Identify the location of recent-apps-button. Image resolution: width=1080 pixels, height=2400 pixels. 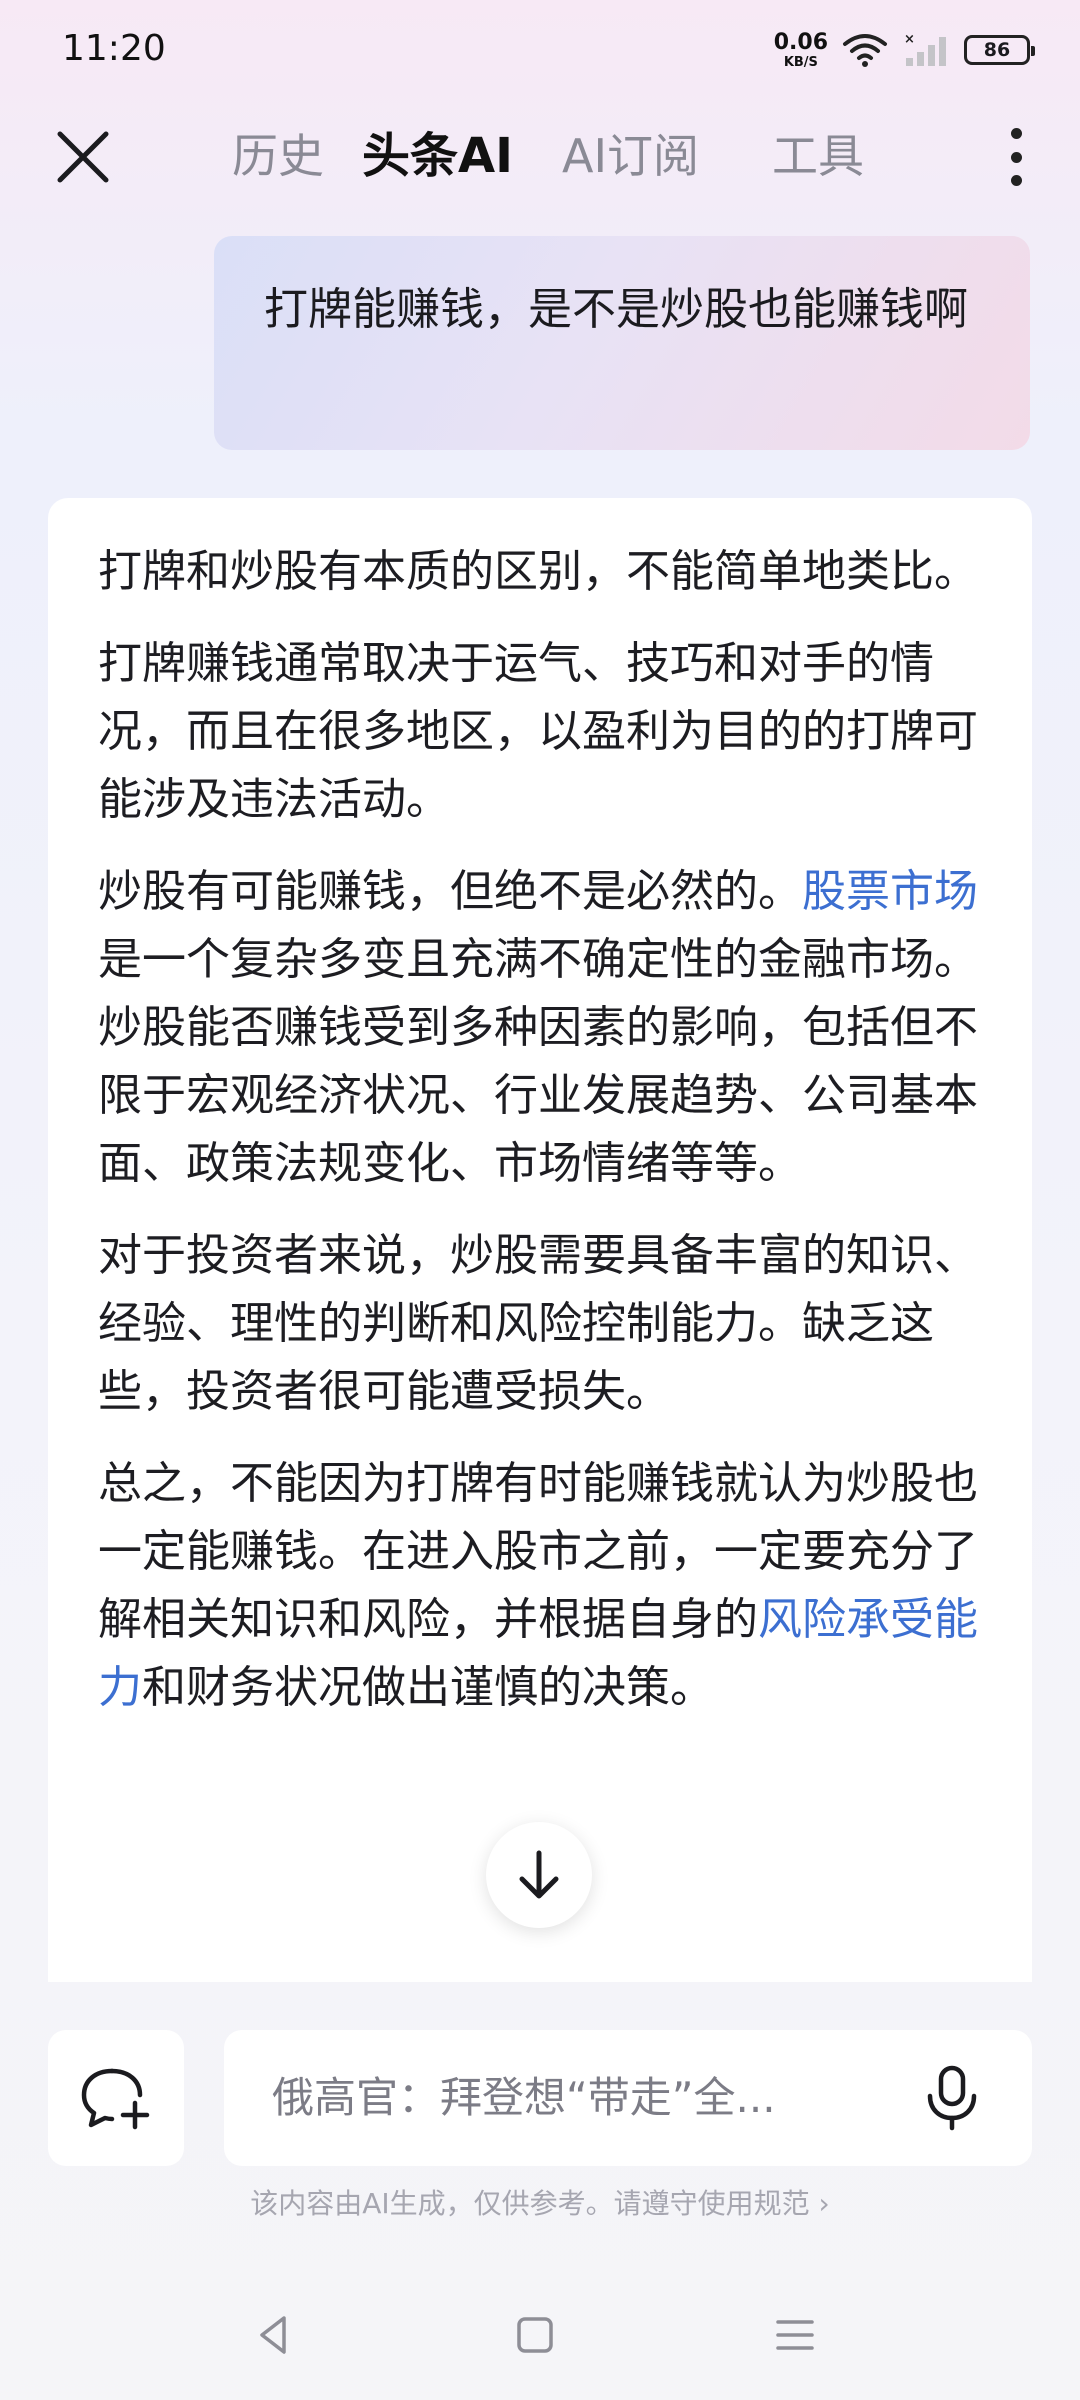
(795, 2335).